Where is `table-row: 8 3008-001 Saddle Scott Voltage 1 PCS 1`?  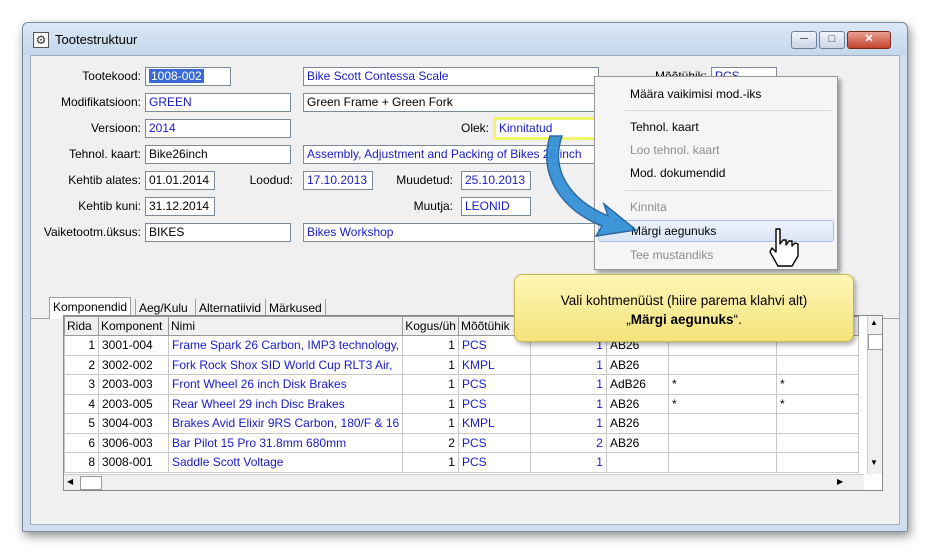 table-row: 8 3008-001 Saddle Scott Voltage 1 PCS 1 is located at coordinates (461, 462).